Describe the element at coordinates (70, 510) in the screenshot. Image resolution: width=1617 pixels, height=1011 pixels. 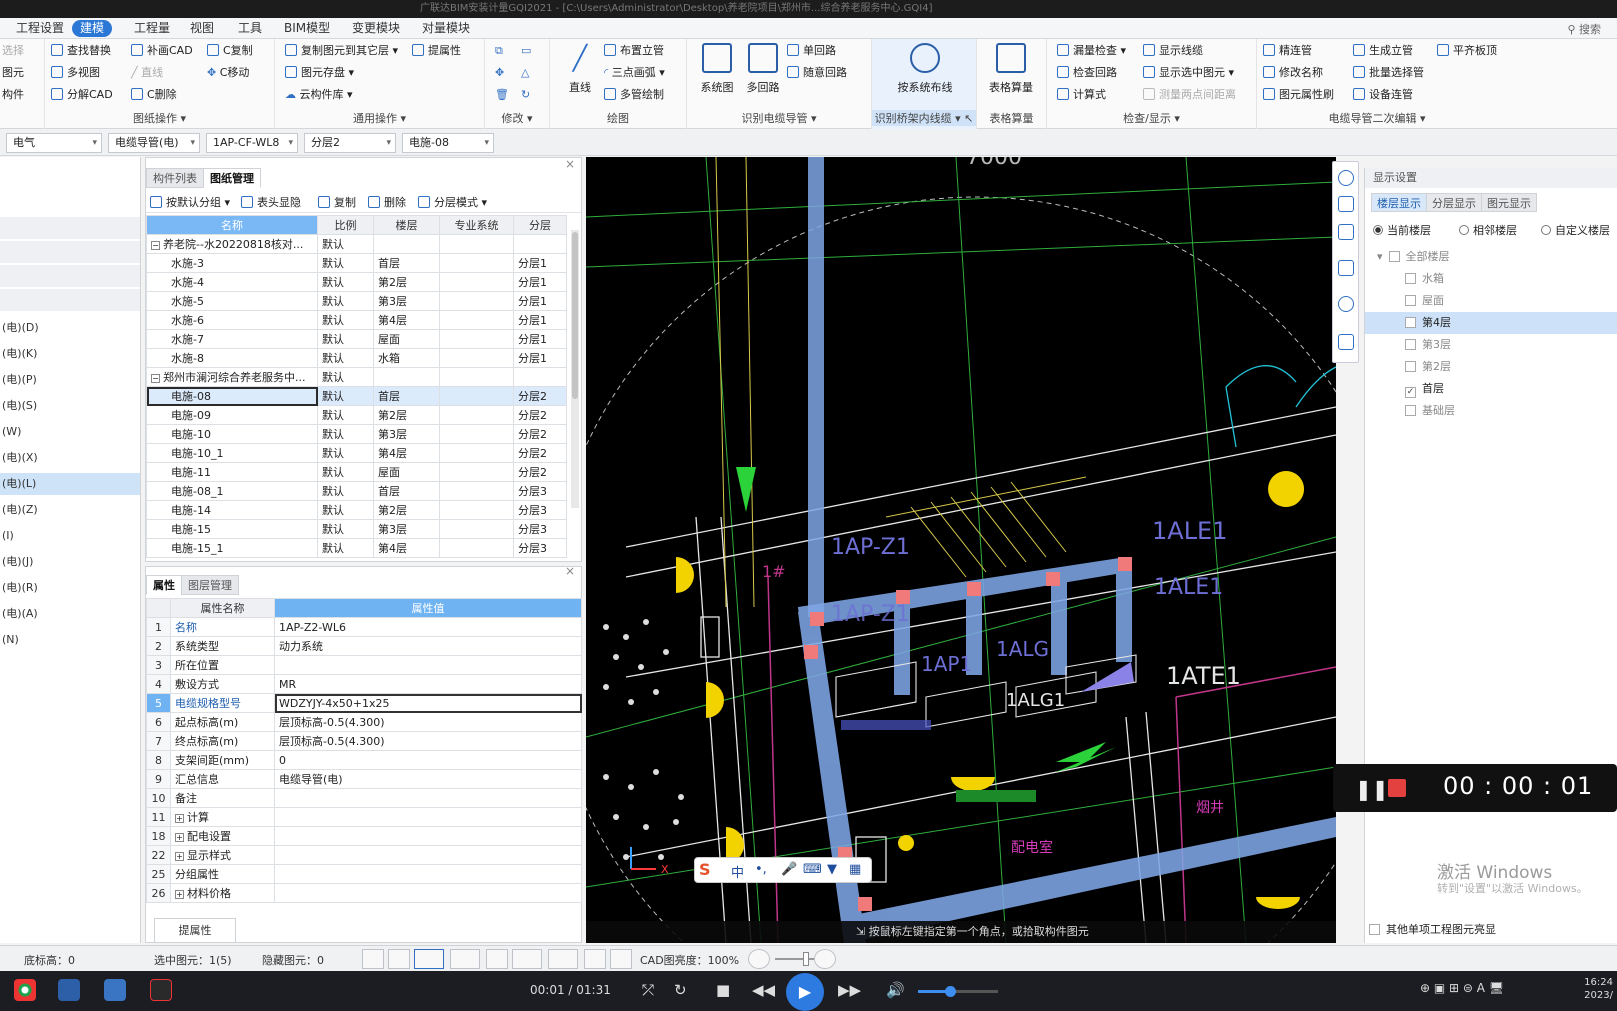
I see `component-type-item: (电)(Z)` at that location.